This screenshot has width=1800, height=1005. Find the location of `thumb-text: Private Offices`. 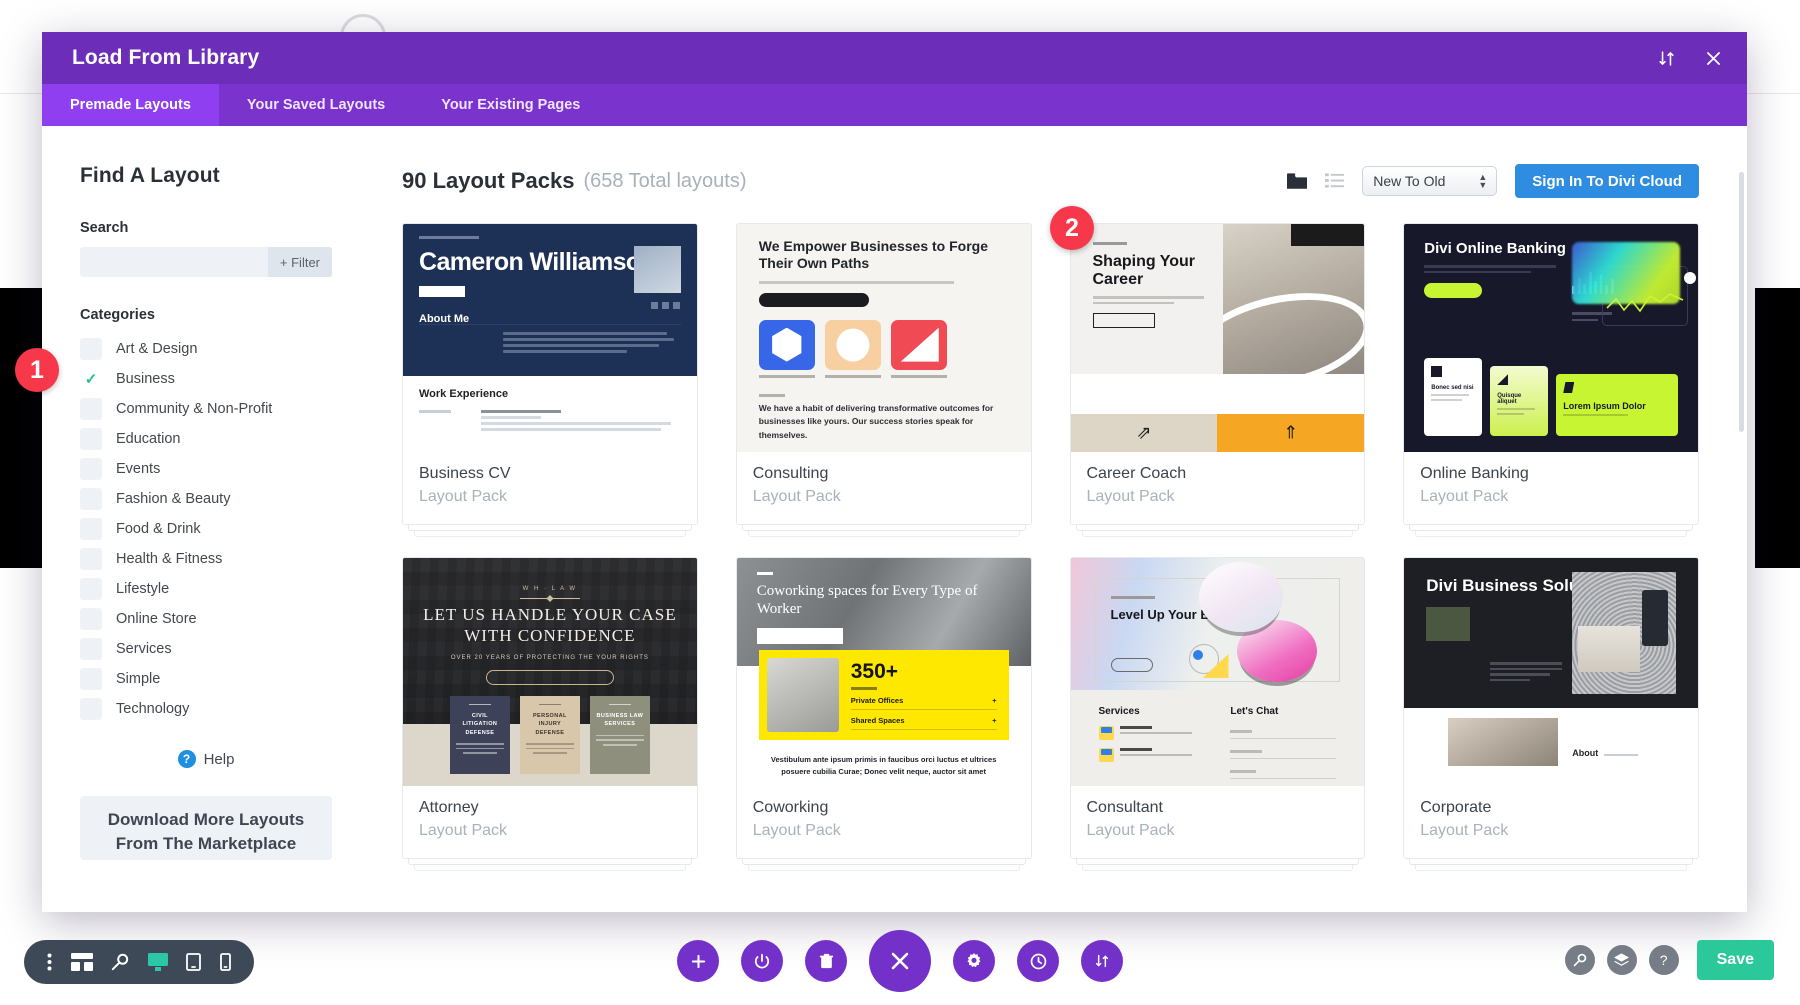

thumb-text: Private Offices is located at coordinates (877, 700).